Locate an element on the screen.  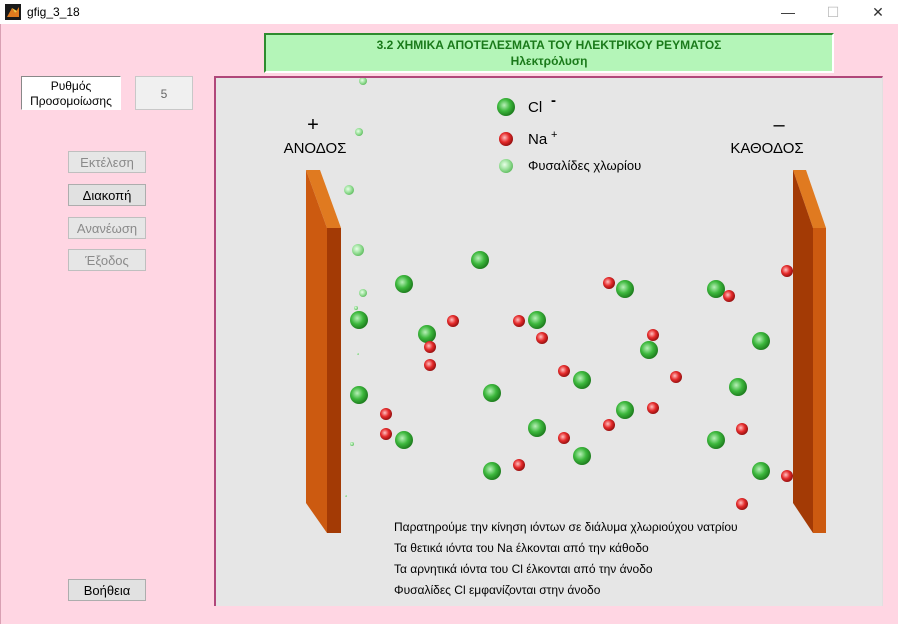
legend-na-swatch is located at coordinates (506, 139).